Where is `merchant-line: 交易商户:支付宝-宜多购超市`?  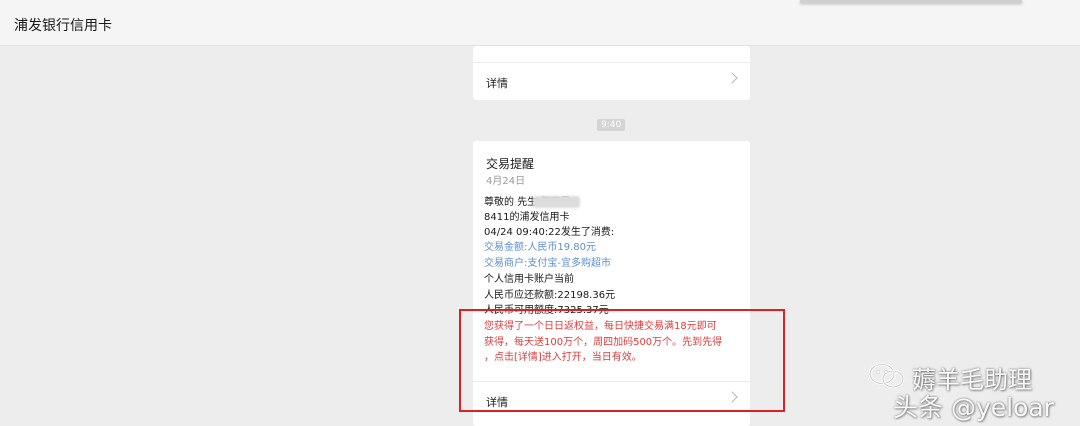
merchant-line: 交易商户:支付宝-宜多购超市 is located at coordinates (547, 263).